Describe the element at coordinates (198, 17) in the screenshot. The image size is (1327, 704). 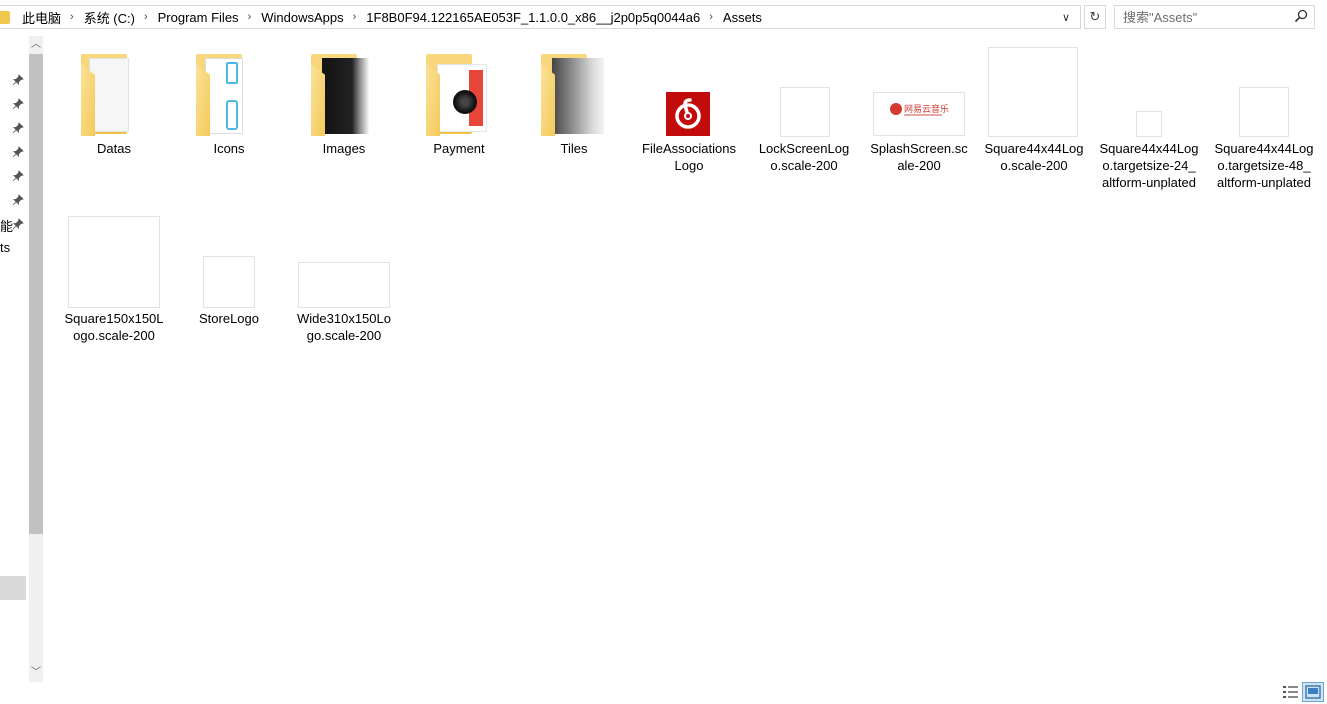
I see `breadcrumb-program-files: Program Files` at that location.